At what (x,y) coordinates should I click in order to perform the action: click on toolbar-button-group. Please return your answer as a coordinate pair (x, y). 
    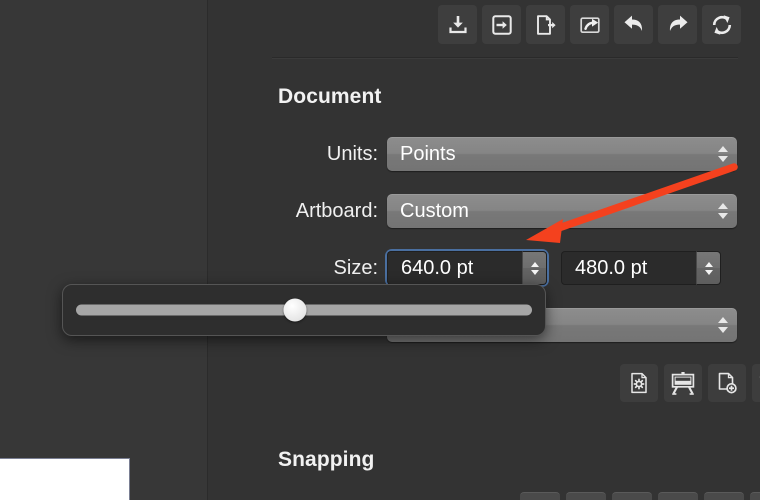
    Looking at the image, I should click on (589, 24).